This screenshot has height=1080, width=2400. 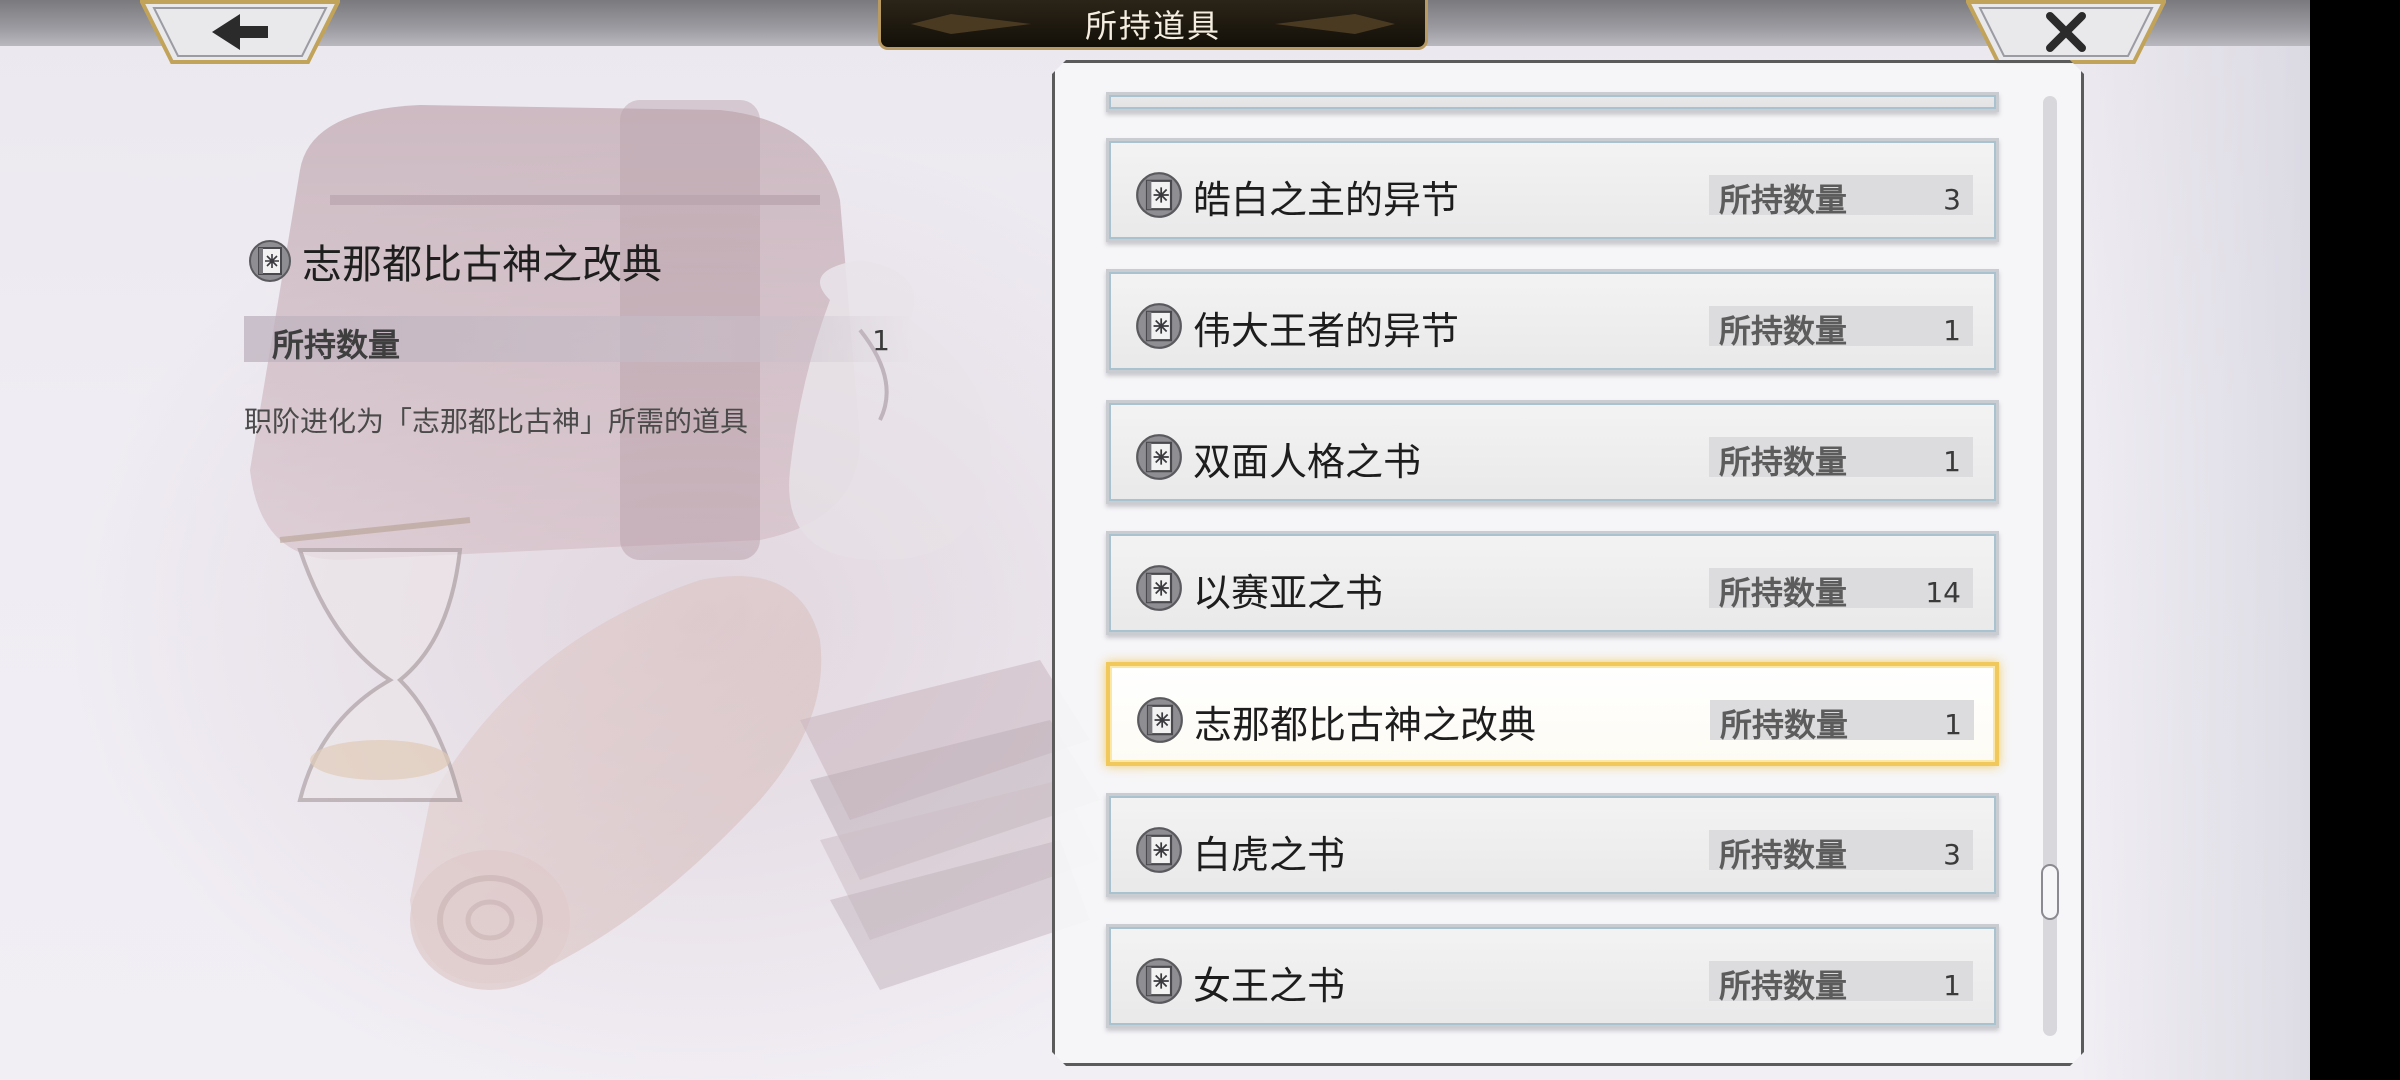 I want to click on list-item: 女王之书 所持数量 1, so click(x=1552, y=976).